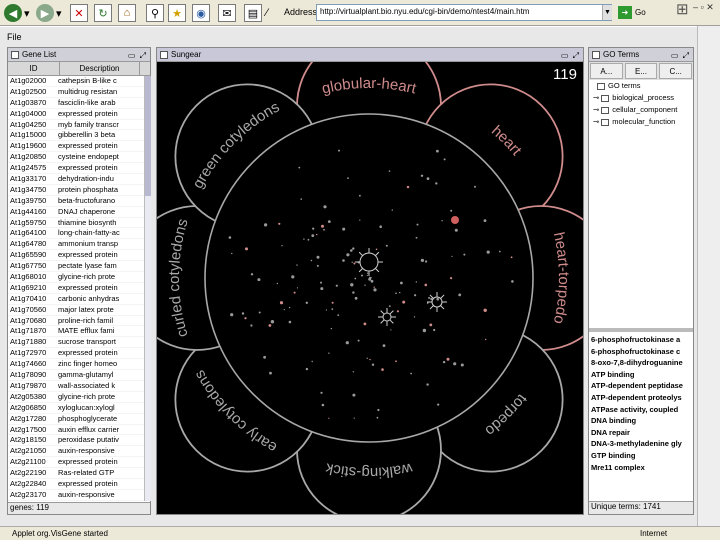  I want to click on table-row: At1g04250 myb family transcr, so click(79, 125).